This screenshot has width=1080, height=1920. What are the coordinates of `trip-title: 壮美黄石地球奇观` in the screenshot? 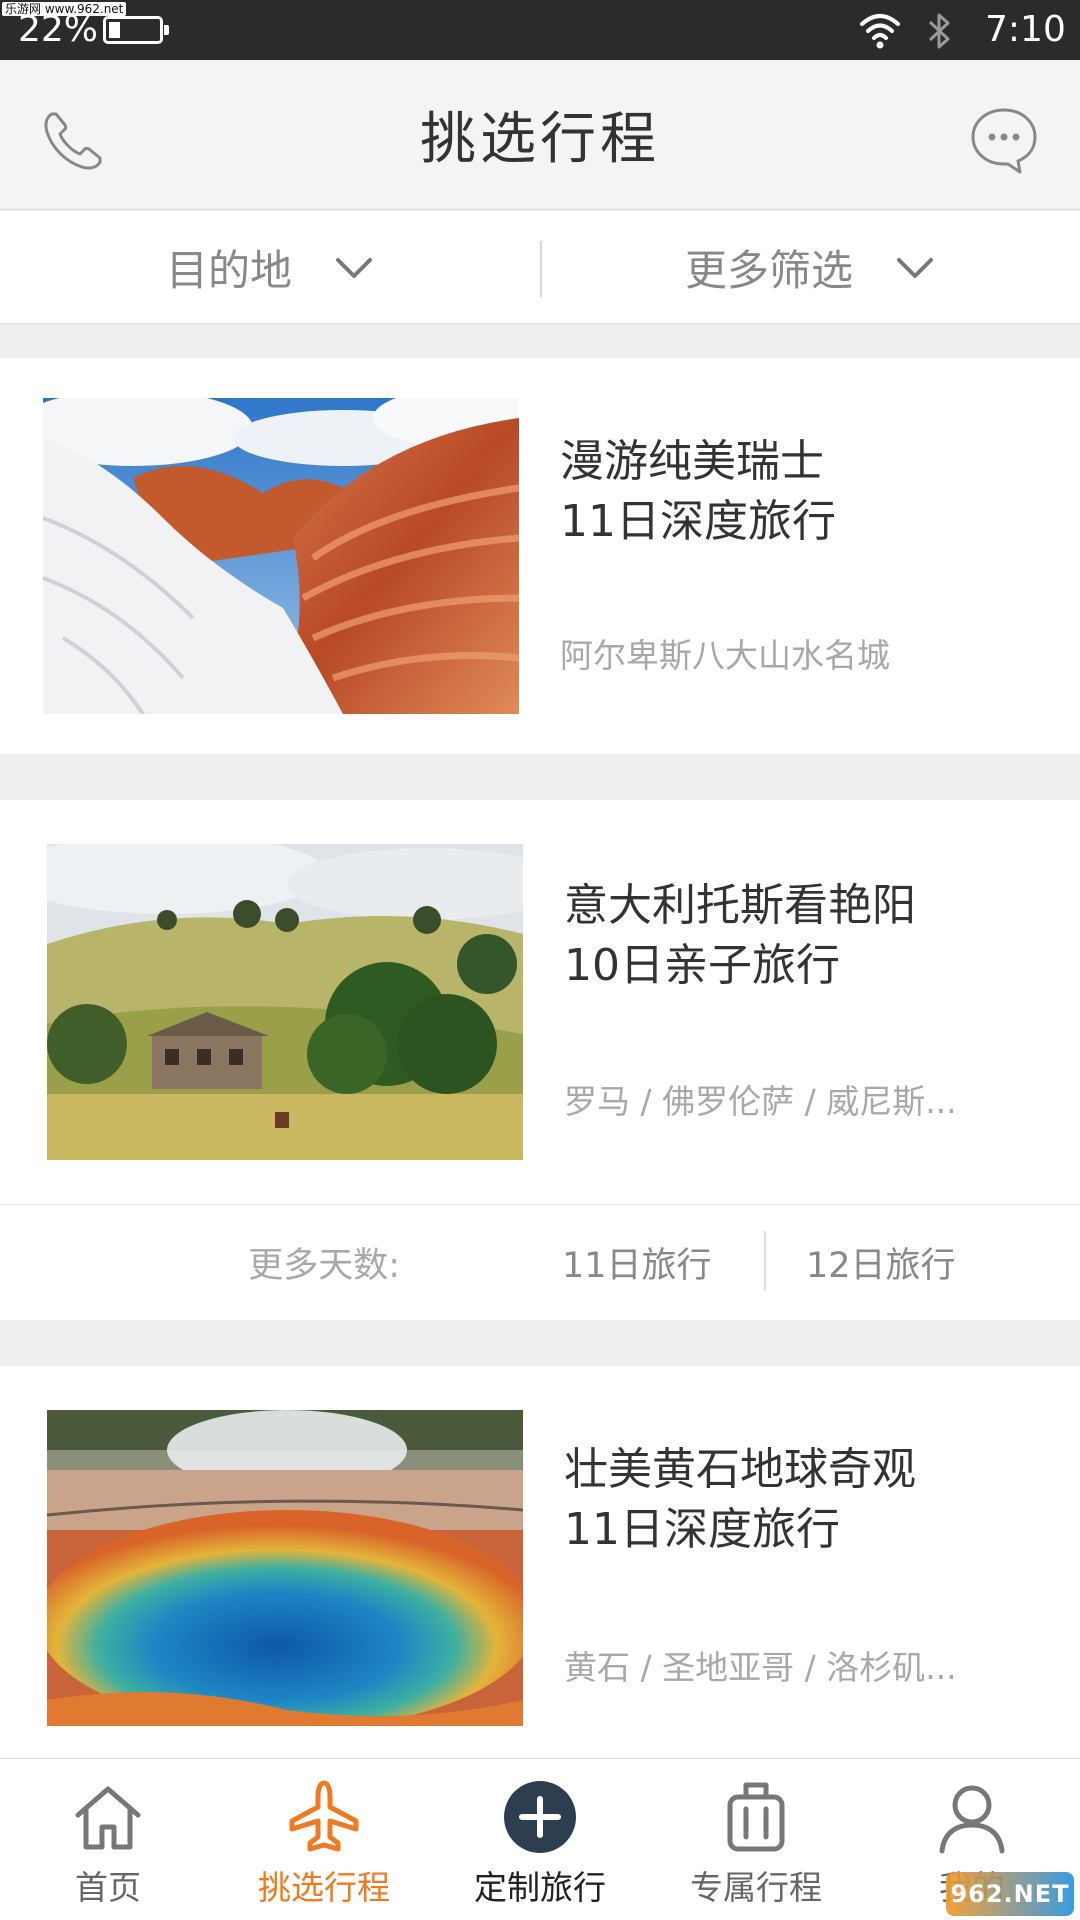 It's located at (740, 1469).